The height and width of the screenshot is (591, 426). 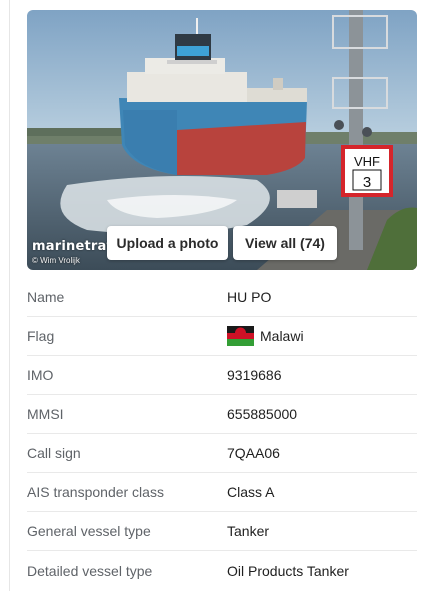 What do you see at coordinates (222, 453) in the screenshot?
I see `detail-row-call-sign: Call sign 7QAA06` at bounding box center [222, 453].